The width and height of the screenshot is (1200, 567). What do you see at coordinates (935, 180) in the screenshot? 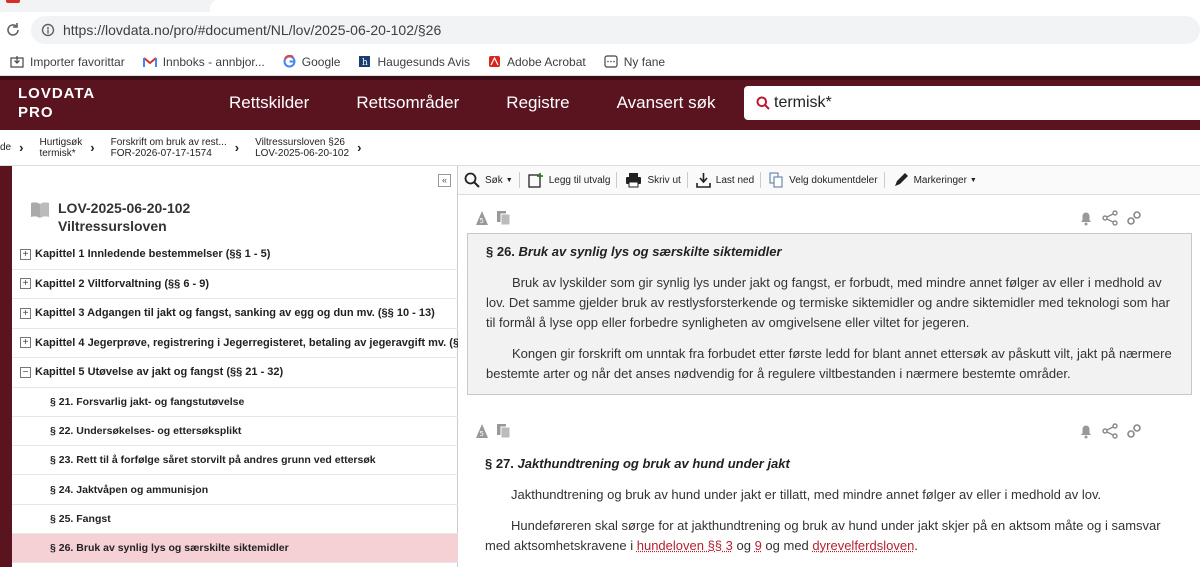
I see `markings-button: Markeringer ▼` at bounding box center [935, 180].